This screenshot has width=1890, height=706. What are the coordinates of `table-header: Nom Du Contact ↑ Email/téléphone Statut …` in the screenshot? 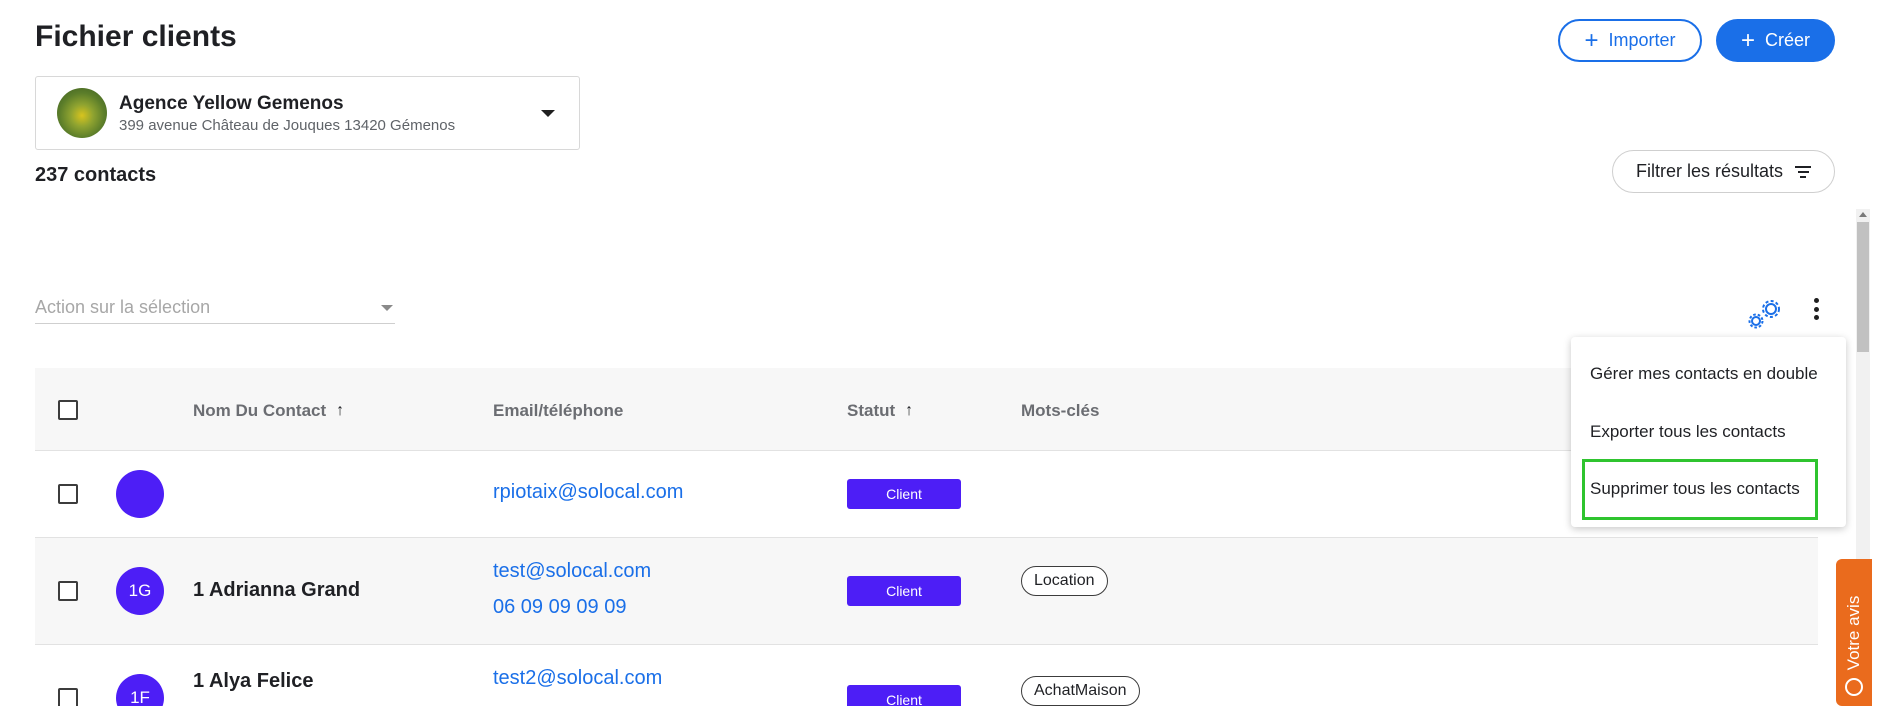 It's located at (926, 409).